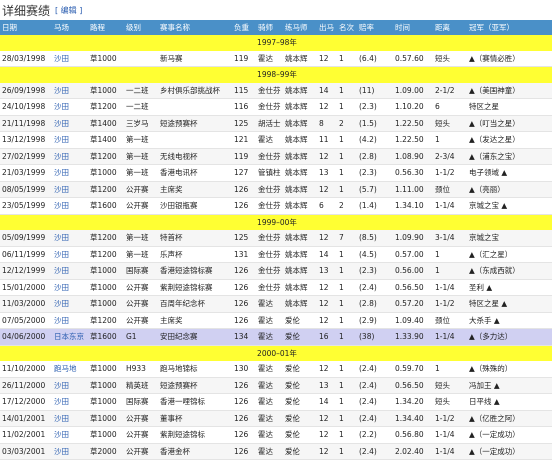 This screenshot has width=552, height=460. Describe the element at coordinates (375, 287) in the screenshot. I see `table-cell: (2.4)` at that location.